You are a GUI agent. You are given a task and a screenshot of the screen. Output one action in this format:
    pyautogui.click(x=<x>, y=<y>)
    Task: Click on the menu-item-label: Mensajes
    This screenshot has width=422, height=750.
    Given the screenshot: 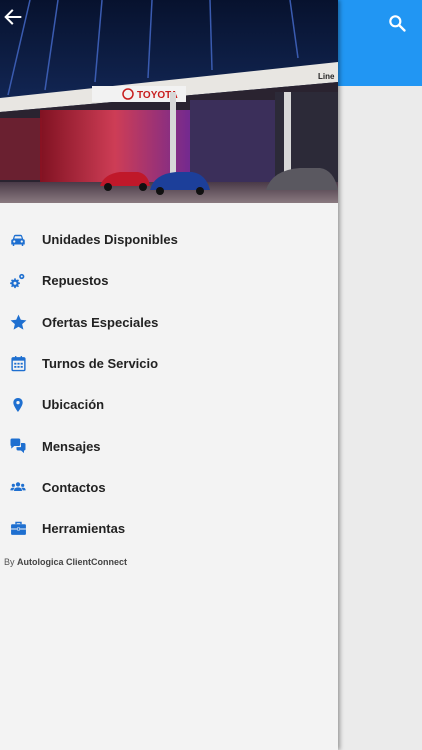 What is the action you would take?
    pyautogui.click(x=71, y=446)
    